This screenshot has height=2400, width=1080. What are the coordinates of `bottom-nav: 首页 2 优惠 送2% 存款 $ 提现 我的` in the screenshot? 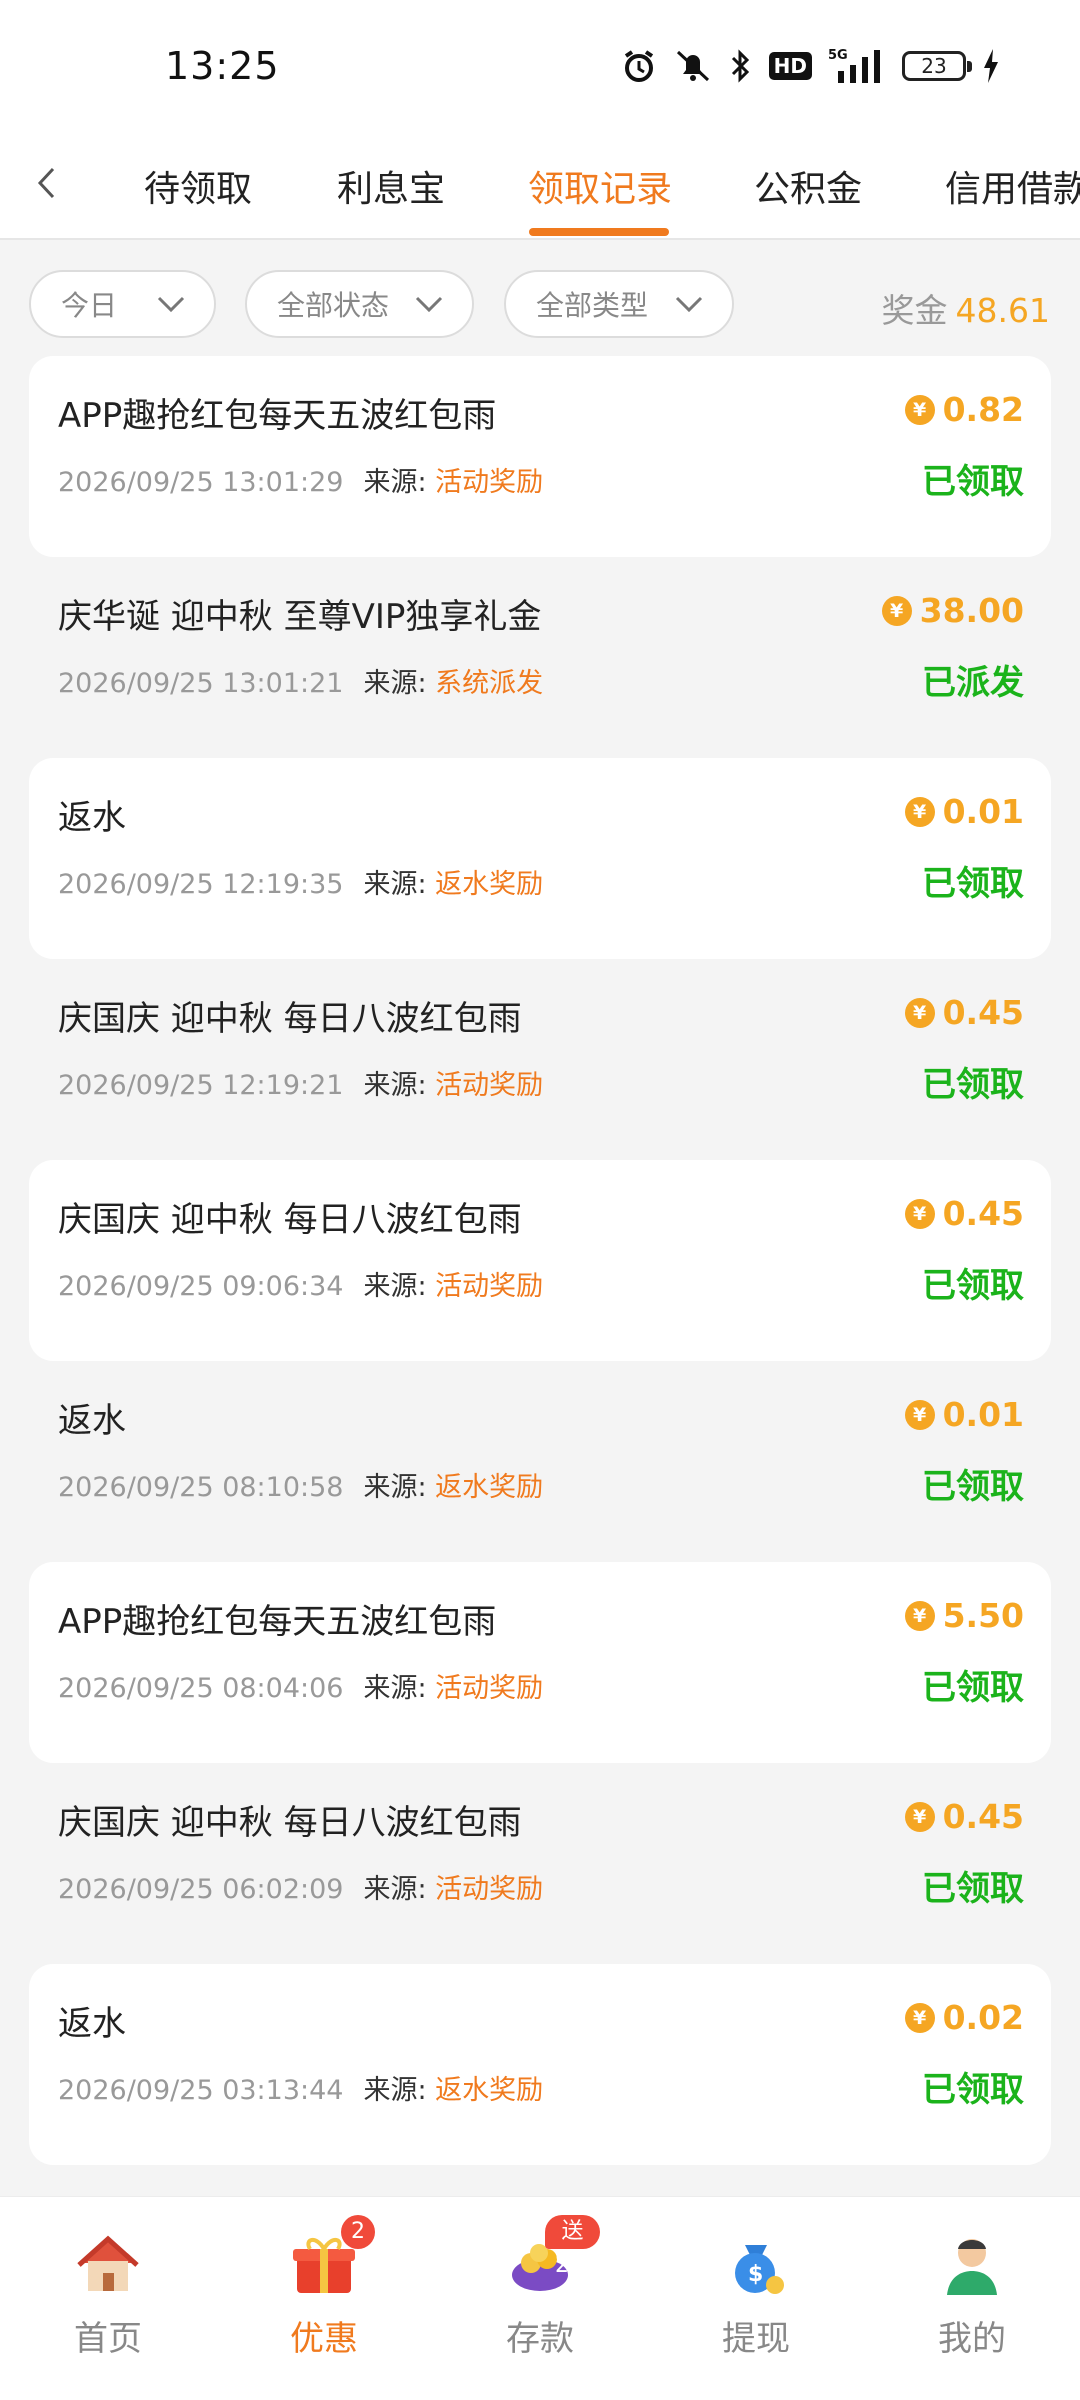 It's located at (540, 2298).